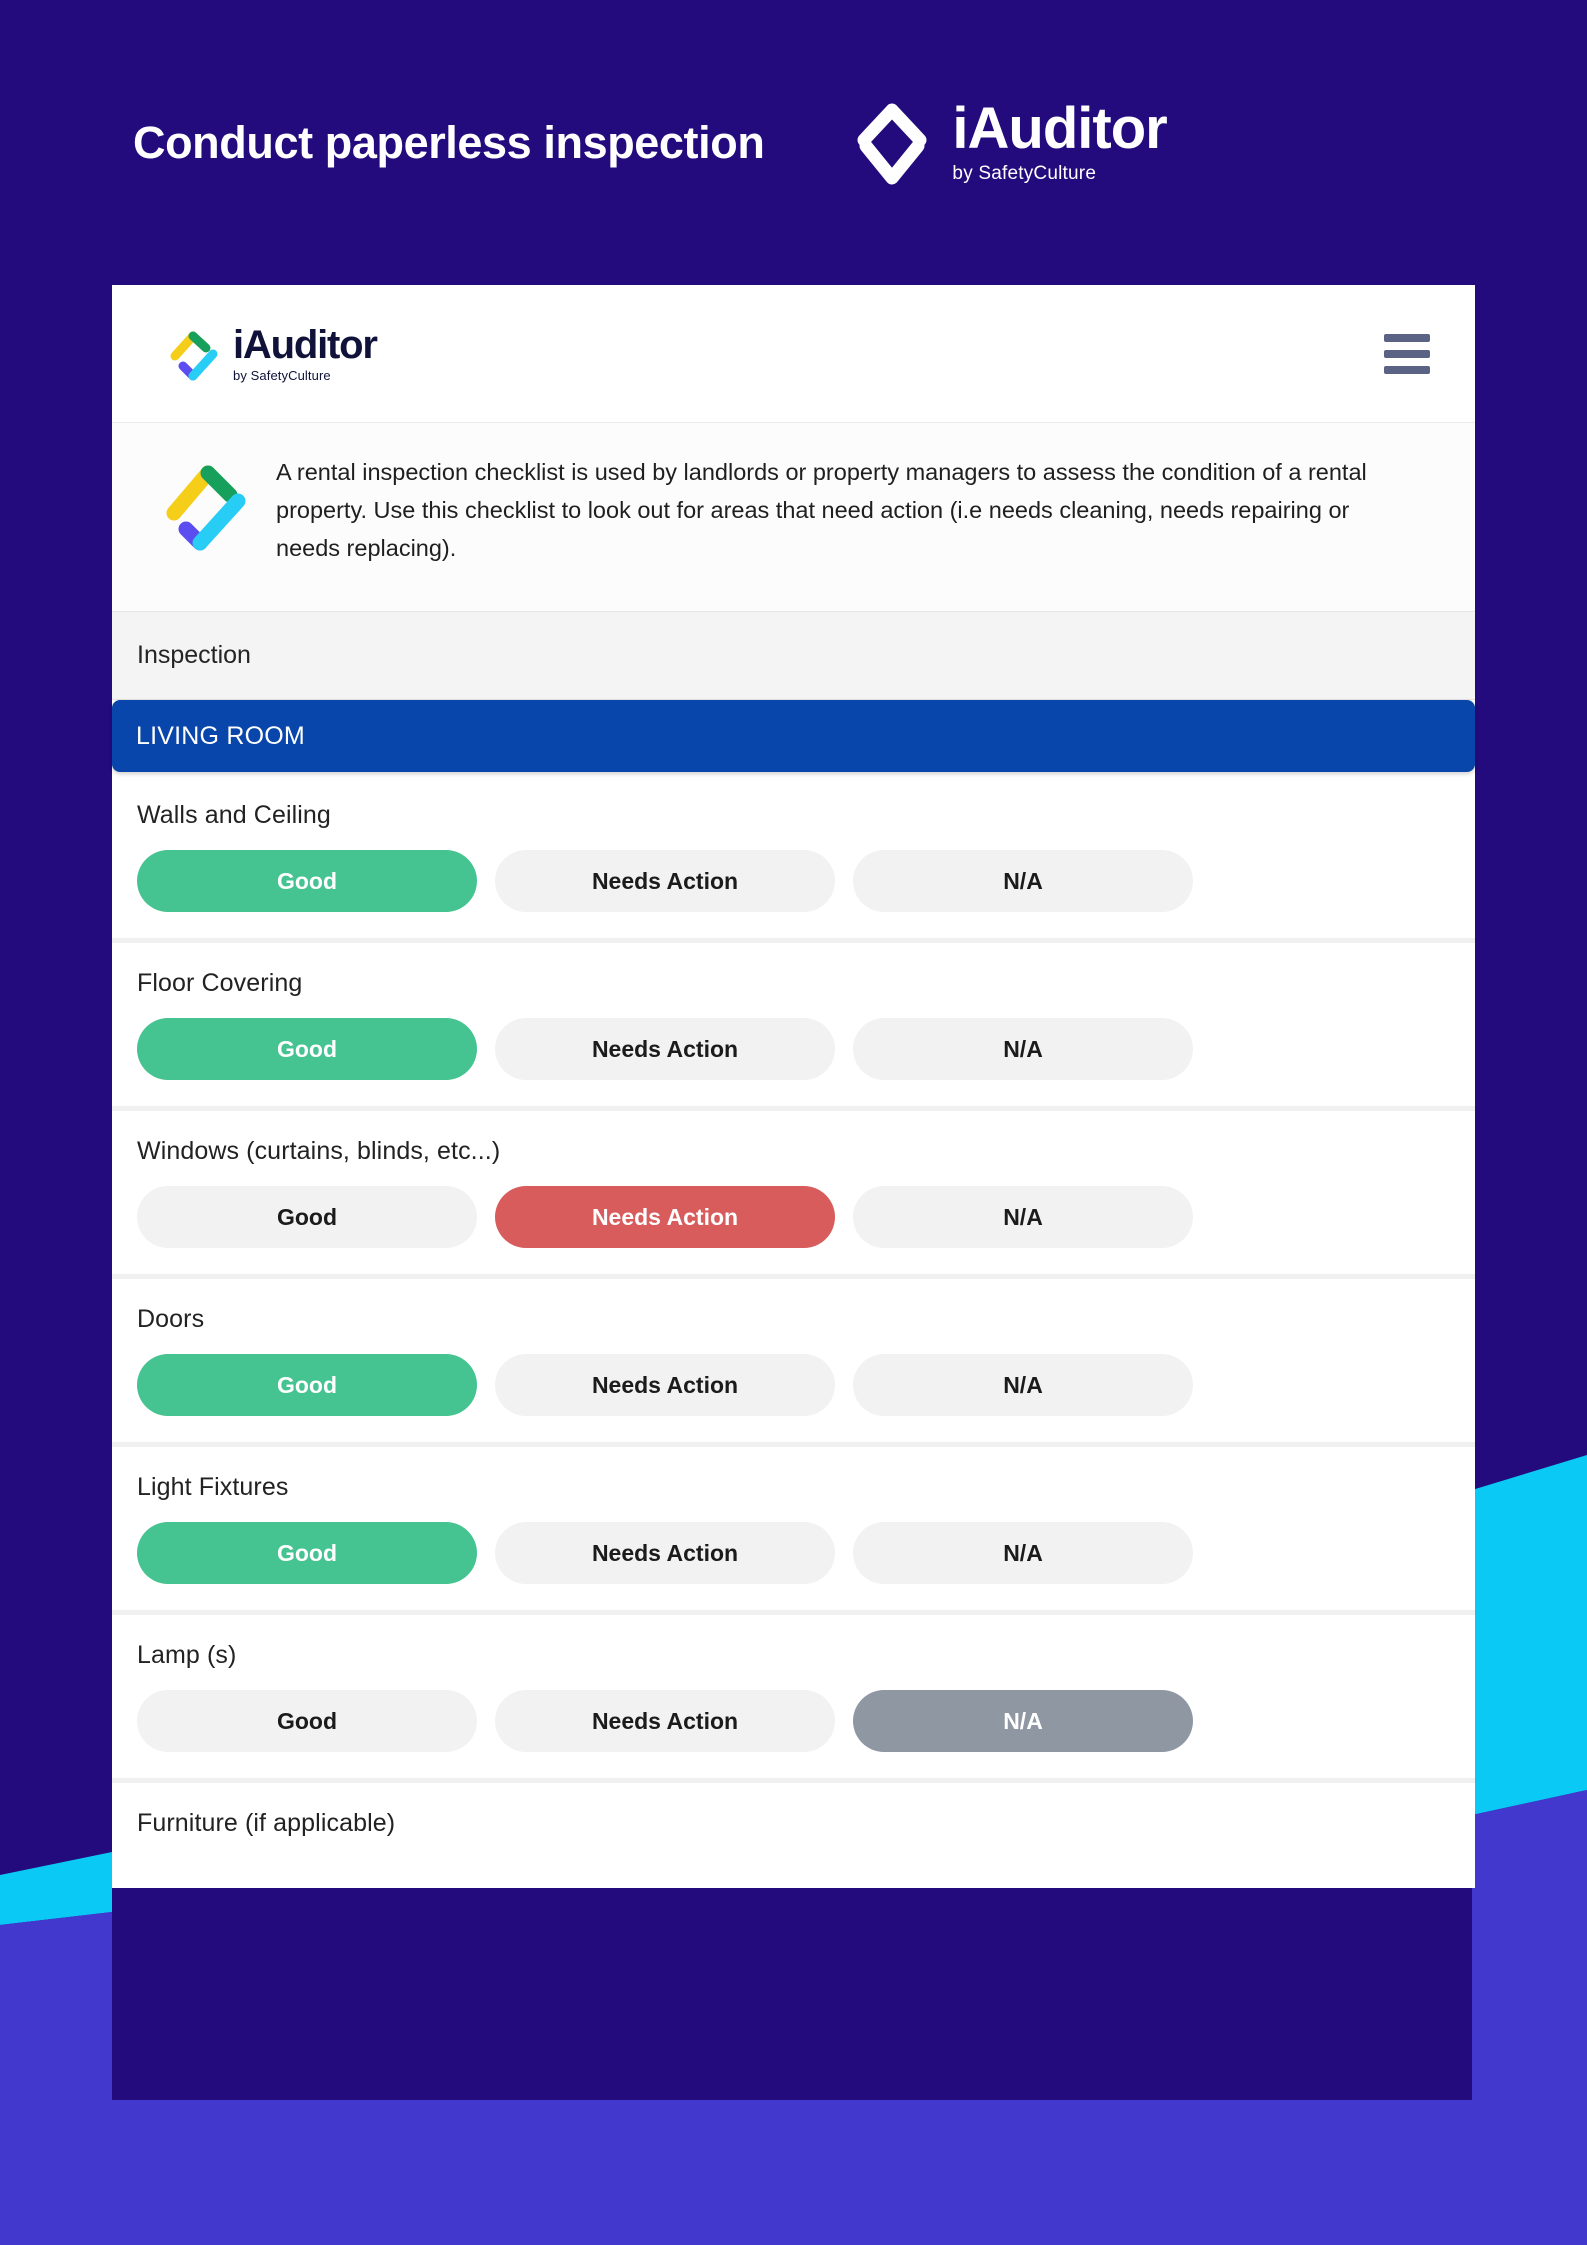  I want to click on blue-bottom-band, so click(793, 2172).